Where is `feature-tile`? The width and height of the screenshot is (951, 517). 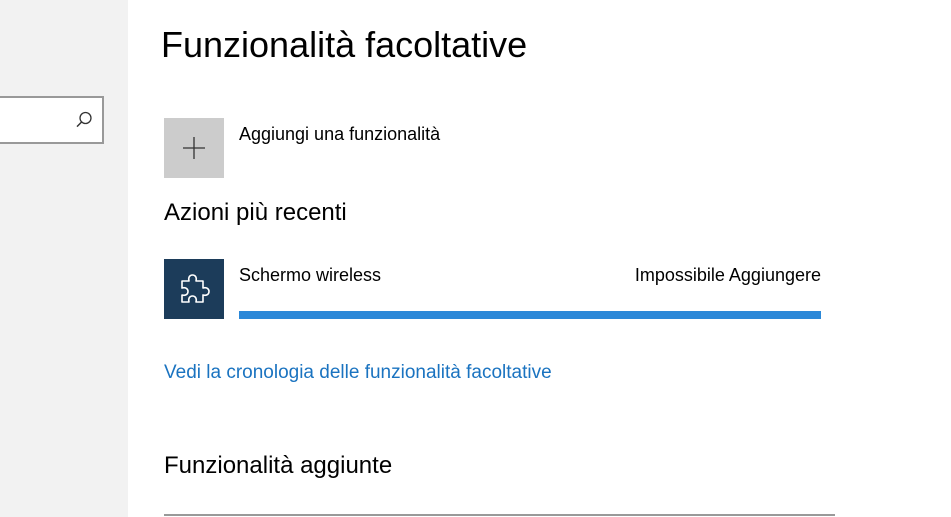 feature-tile is located at coordinates (194, 289).